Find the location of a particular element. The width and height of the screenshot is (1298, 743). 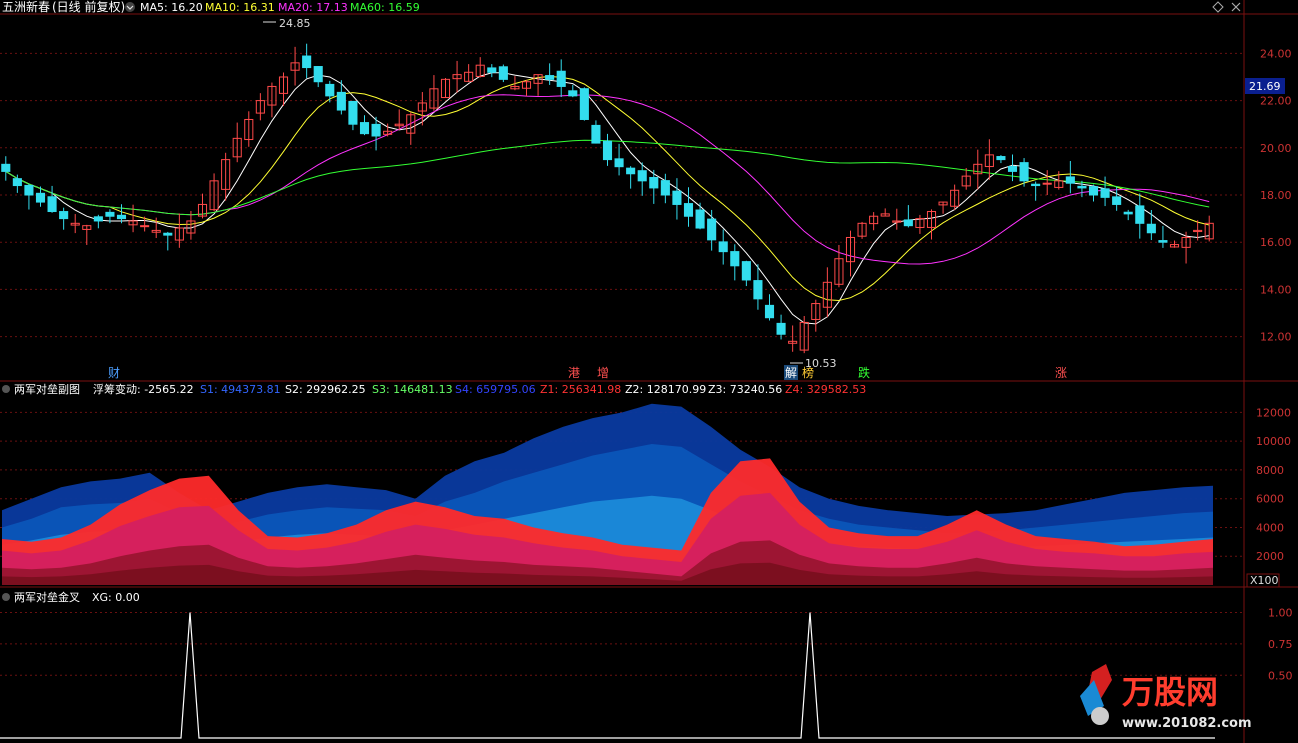

sub1-y-tick: 4000 is located at coordinates (1270, 527).